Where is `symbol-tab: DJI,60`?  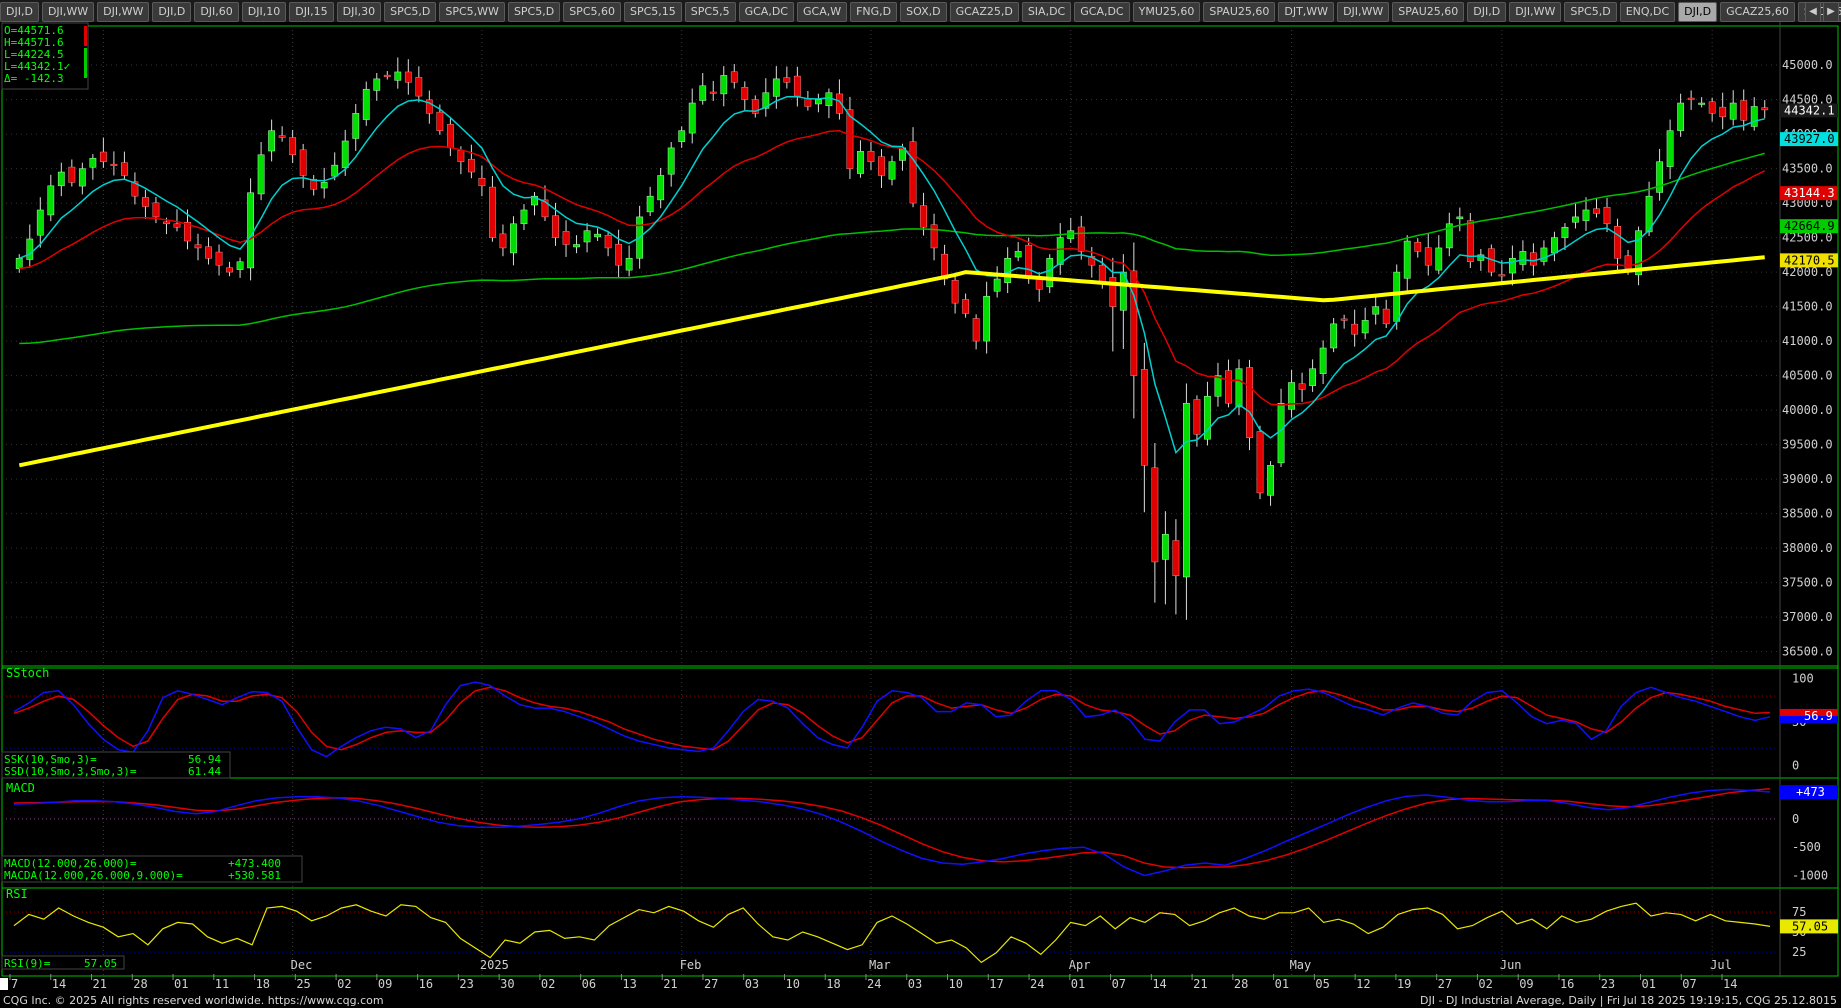
symbol-tab: DJI,60 is located at coordinates (216, 12).